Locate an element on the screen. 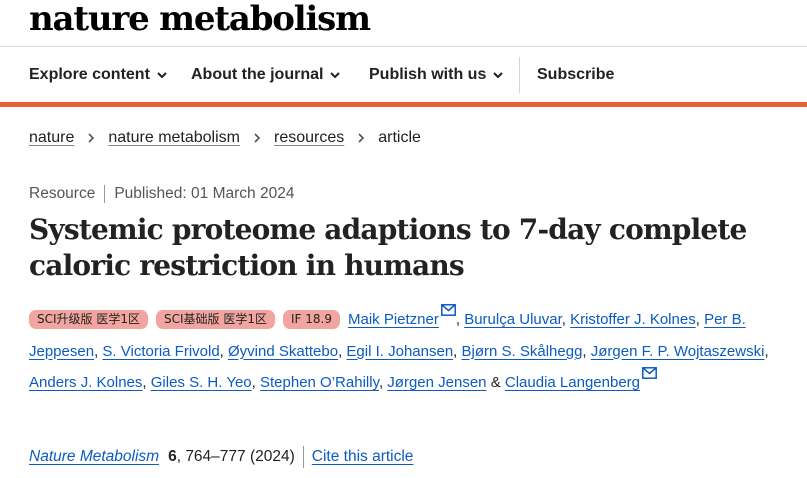 The image size is (807, 478). ranking-badge: SCI基础版 医学1区 is located at coordinates (215, 319).